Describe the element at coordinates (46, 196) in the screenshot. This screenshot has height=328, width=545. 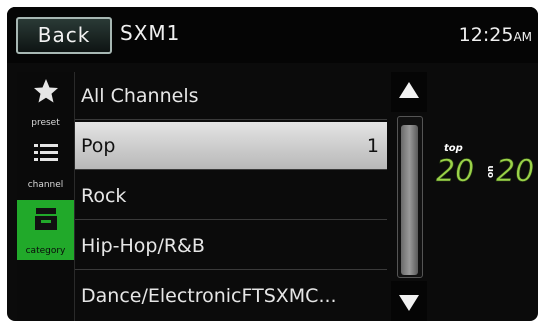
I see `sidebar: preset channel category` at that location.